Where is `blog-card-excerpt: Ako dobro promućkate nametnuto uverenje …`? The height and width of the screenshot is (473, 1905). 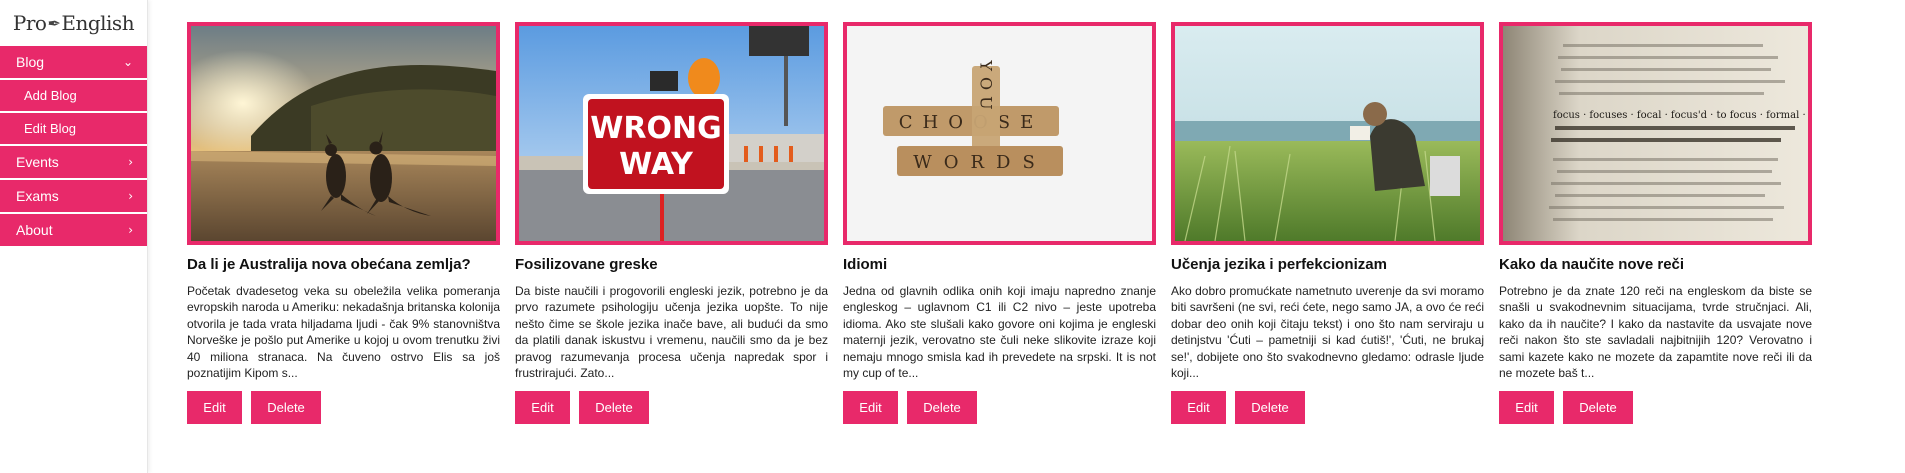
blog-card-excerpt: Ako dobro promućkate nametnuto uverenje … is located at coordinates (1327, 332).